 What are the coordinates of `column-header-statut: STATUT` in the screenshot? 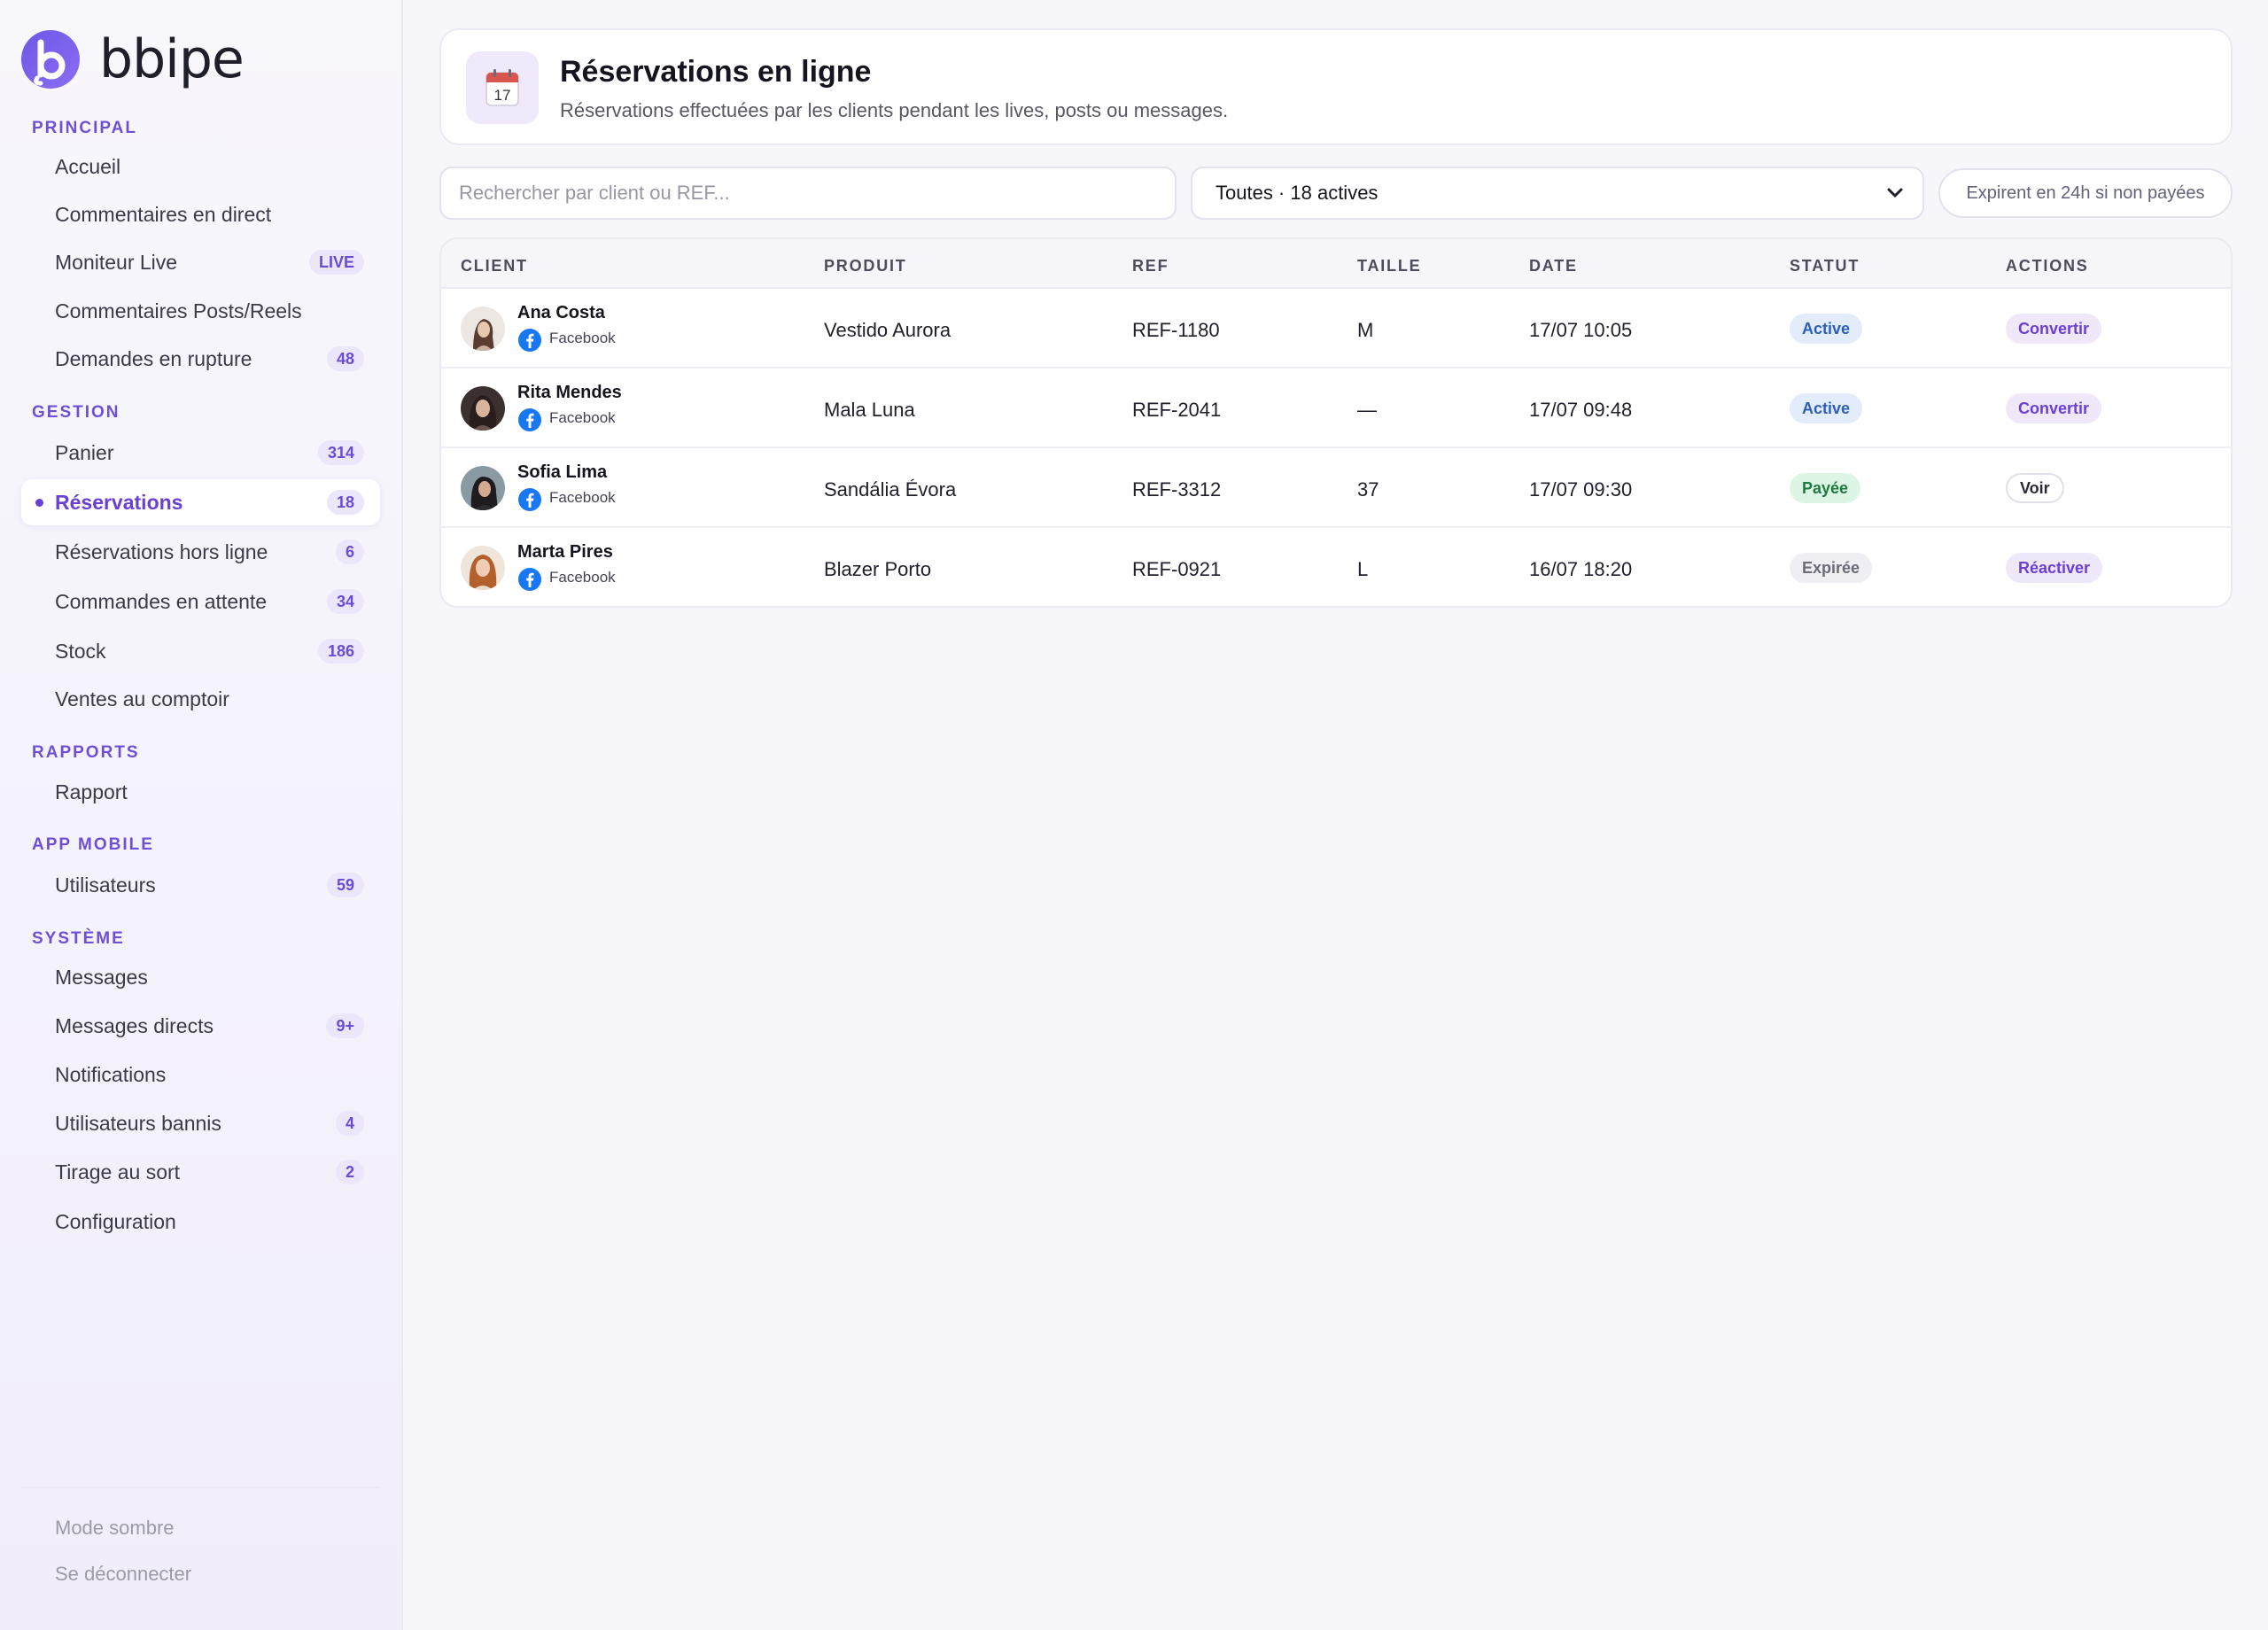 It's located at (1825, 266).